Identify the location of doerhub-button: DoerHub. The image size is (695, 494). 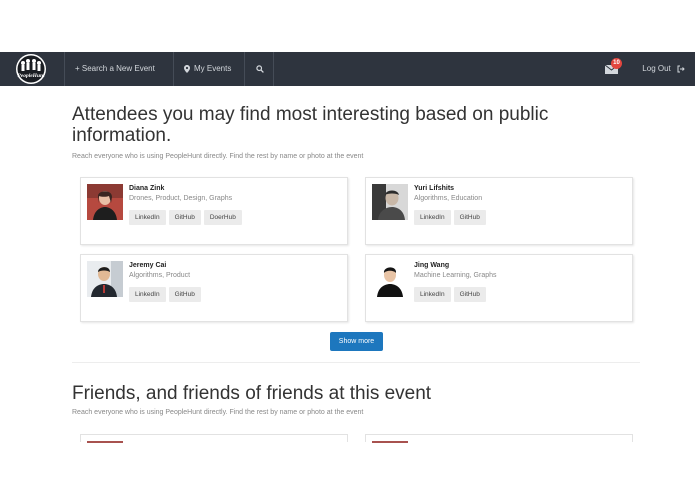
(222, 217).